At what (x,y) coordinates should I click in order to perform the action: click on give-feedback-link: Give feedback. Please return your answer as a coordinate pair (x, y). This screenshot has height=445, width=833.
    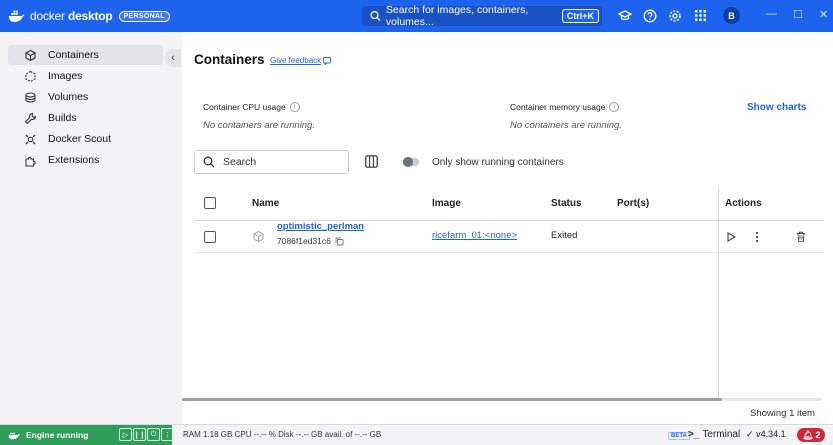
    Looking at the image, I should click on (301, 60).